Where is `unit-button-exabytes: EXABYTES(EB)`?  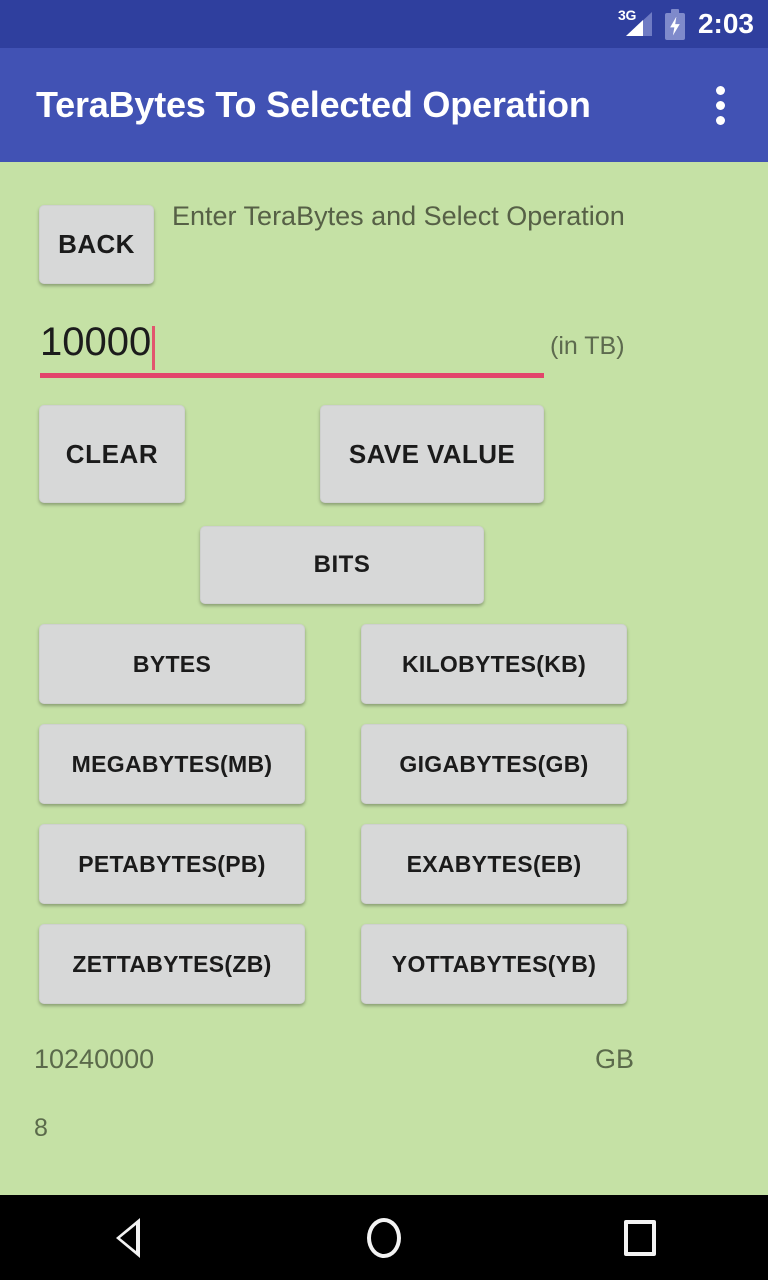
unit-button-exabytes: EXABYTES(EB) is located at coordinates (494, 864).